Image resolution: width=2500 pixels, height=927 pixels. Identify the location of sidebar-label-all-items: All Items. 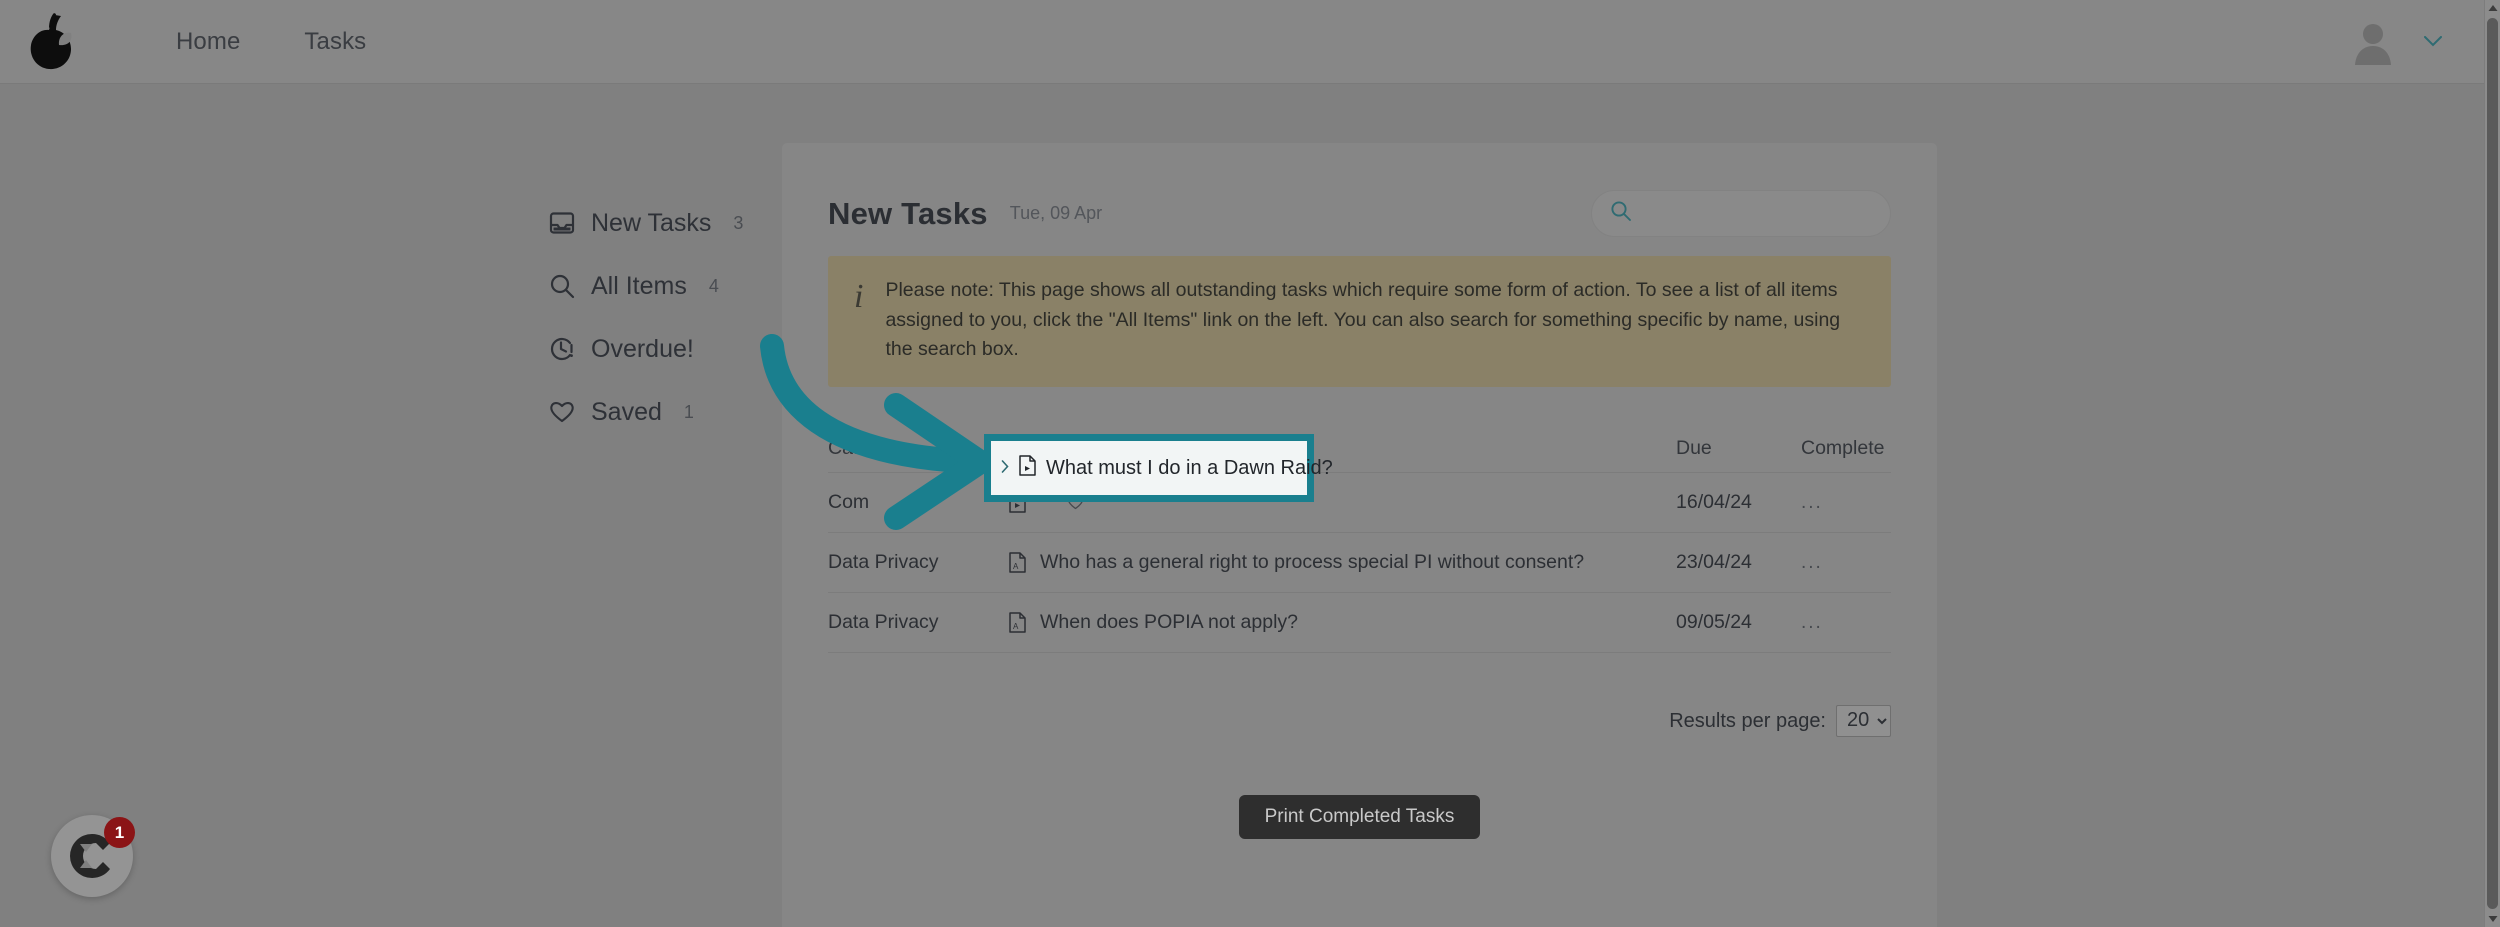
(639, 285).